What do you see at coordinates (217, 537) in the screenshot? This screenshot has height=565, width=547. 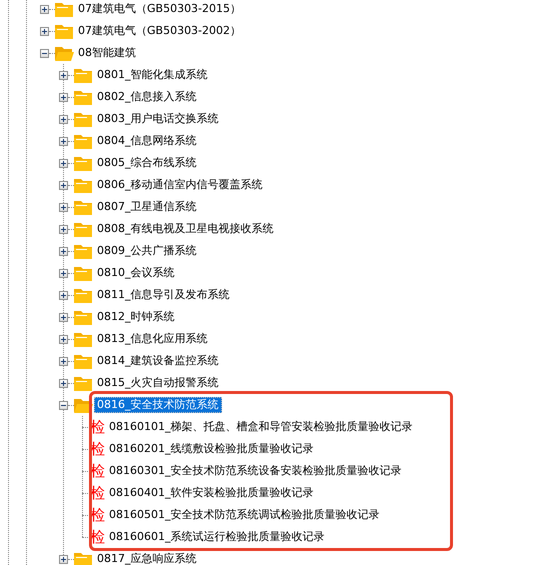 I see `tree-item: 08160601_系统试运行检验批质量验收记录` at bounding box center [217, 537].